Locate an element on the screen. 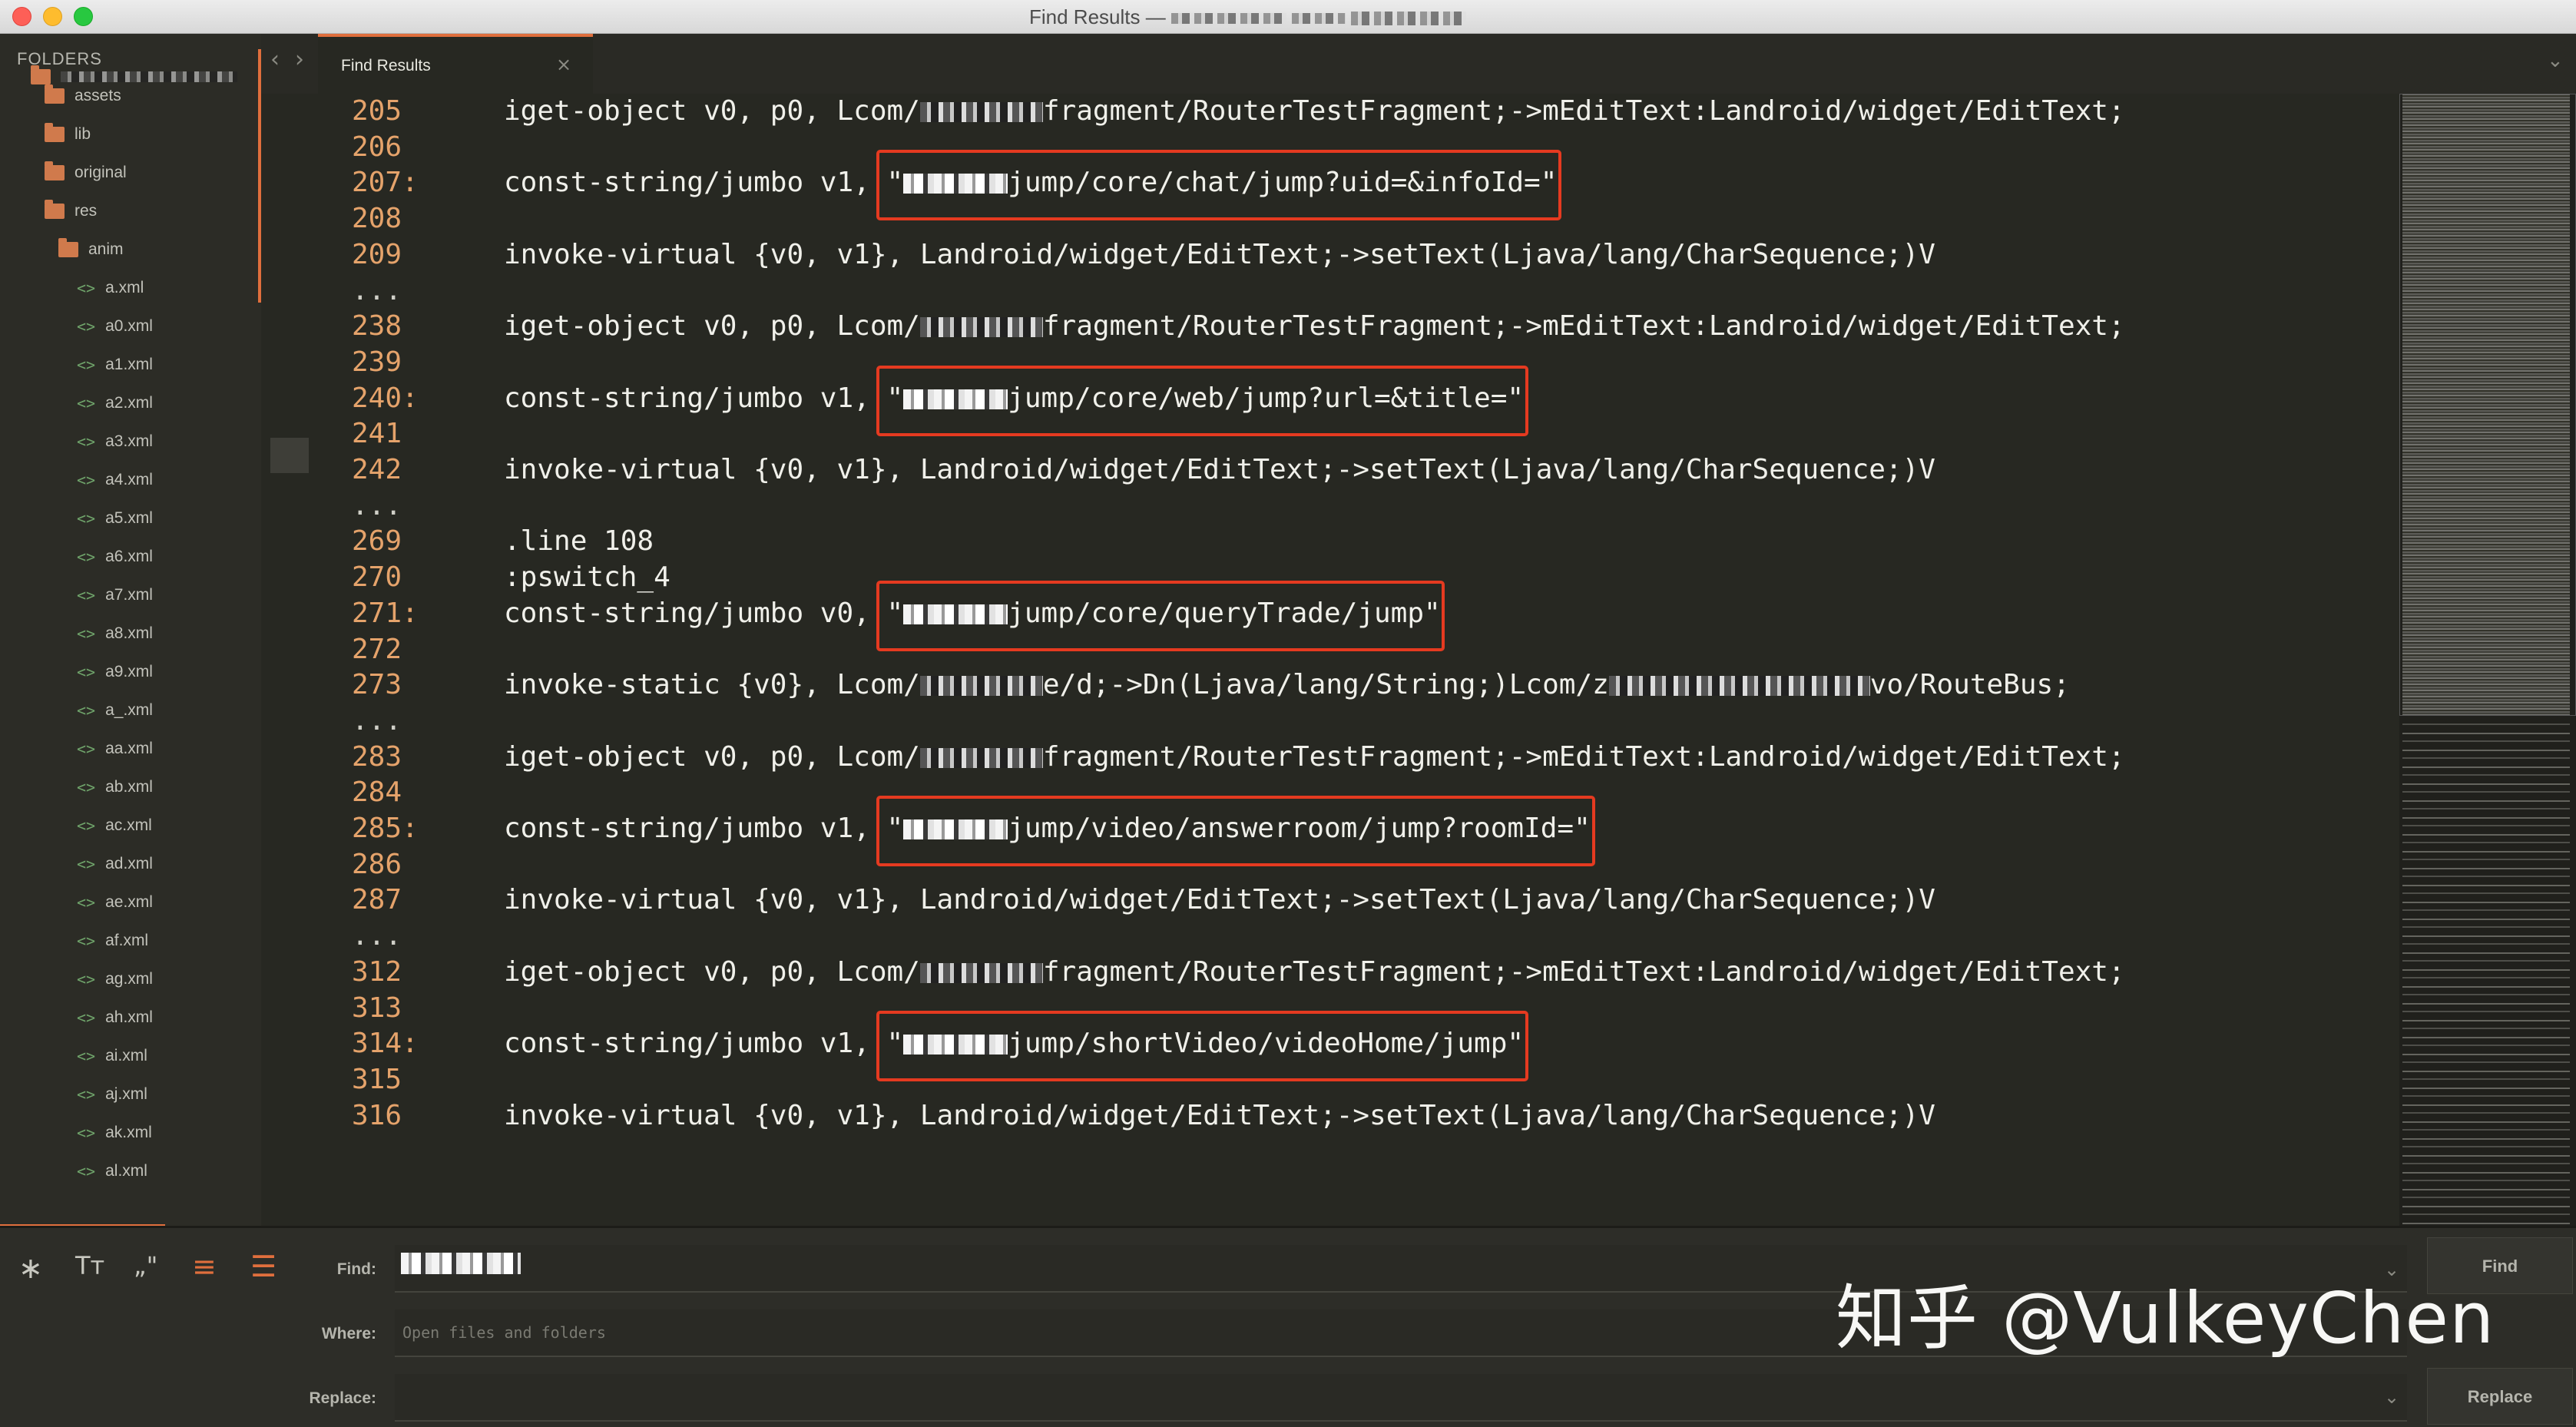 The image size is (2576, 1427). title-bar: Find Results — is located at coordinates (1288, 17).